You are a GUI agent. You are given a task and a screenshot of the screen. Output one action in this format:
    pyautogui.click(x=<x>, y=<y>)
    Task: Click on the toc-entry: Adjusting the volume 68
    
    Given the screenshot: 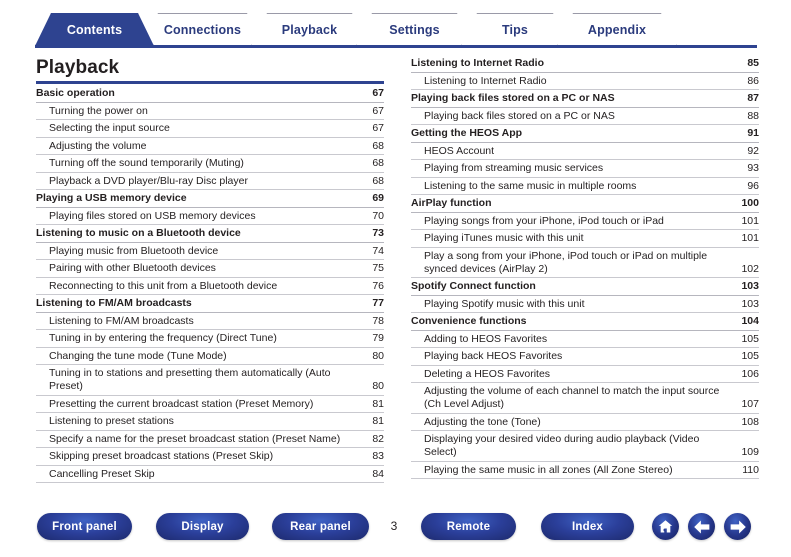 What is the action you would take?
    pyautogui.click(x=210, y=146)
    